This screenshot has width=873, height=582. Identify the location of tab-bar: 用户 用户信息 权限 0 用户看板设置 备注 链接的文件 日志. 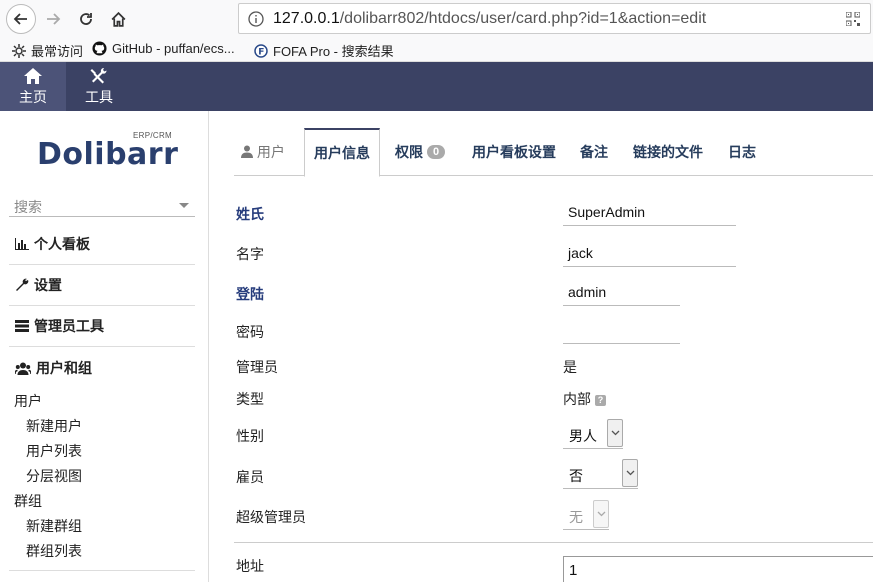
(553, 152).